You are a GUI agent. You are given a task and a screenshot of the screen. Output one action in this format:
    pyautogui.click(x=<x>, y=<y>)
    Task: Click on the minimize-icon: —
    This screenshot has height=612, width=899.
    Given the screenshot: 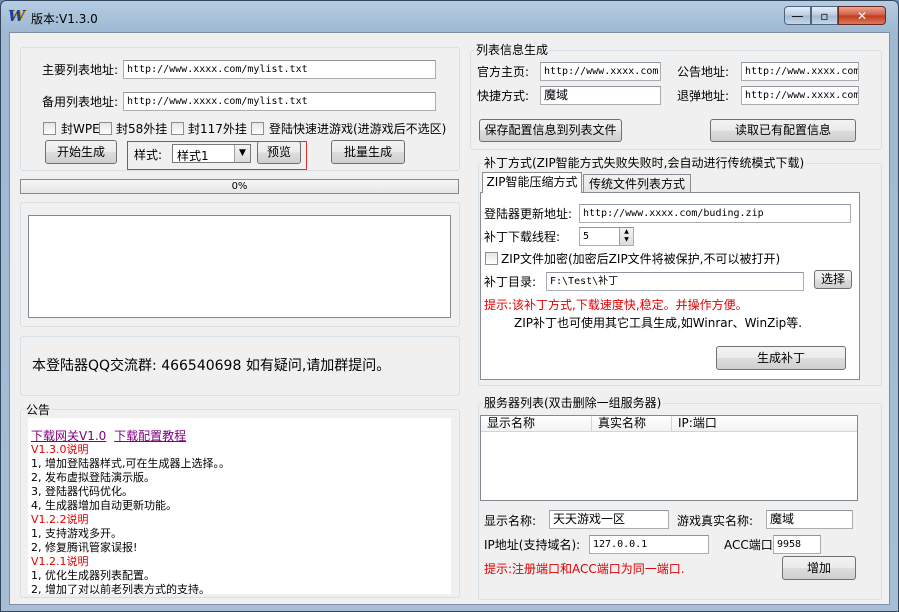 What is the action you would take?
    pyautogui.click(x=797, y=16)
    